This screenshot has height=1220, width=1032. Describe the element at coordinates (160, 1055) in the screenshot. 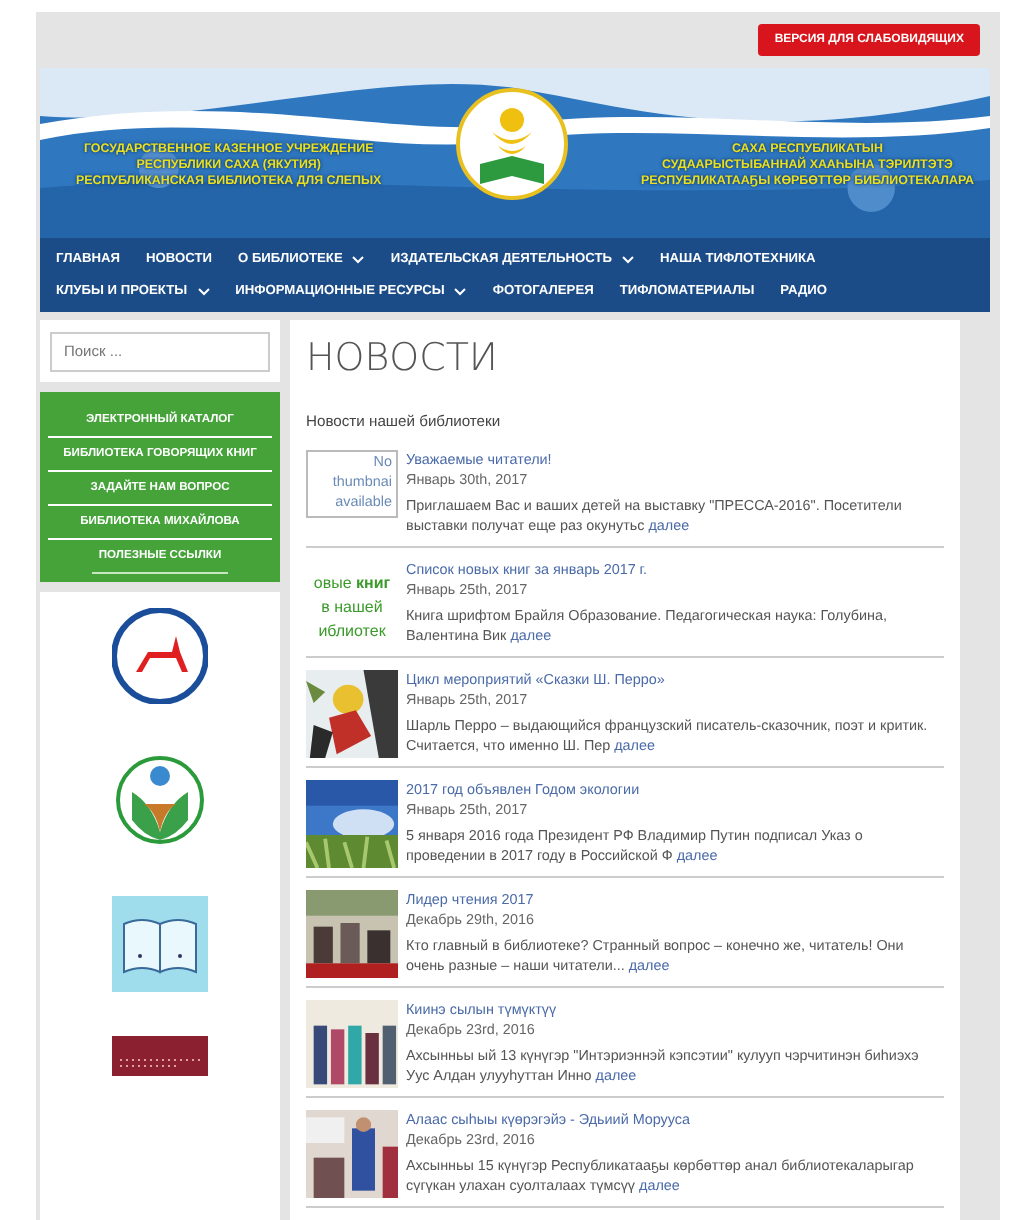

I see `banner-logo-icon` at that location.